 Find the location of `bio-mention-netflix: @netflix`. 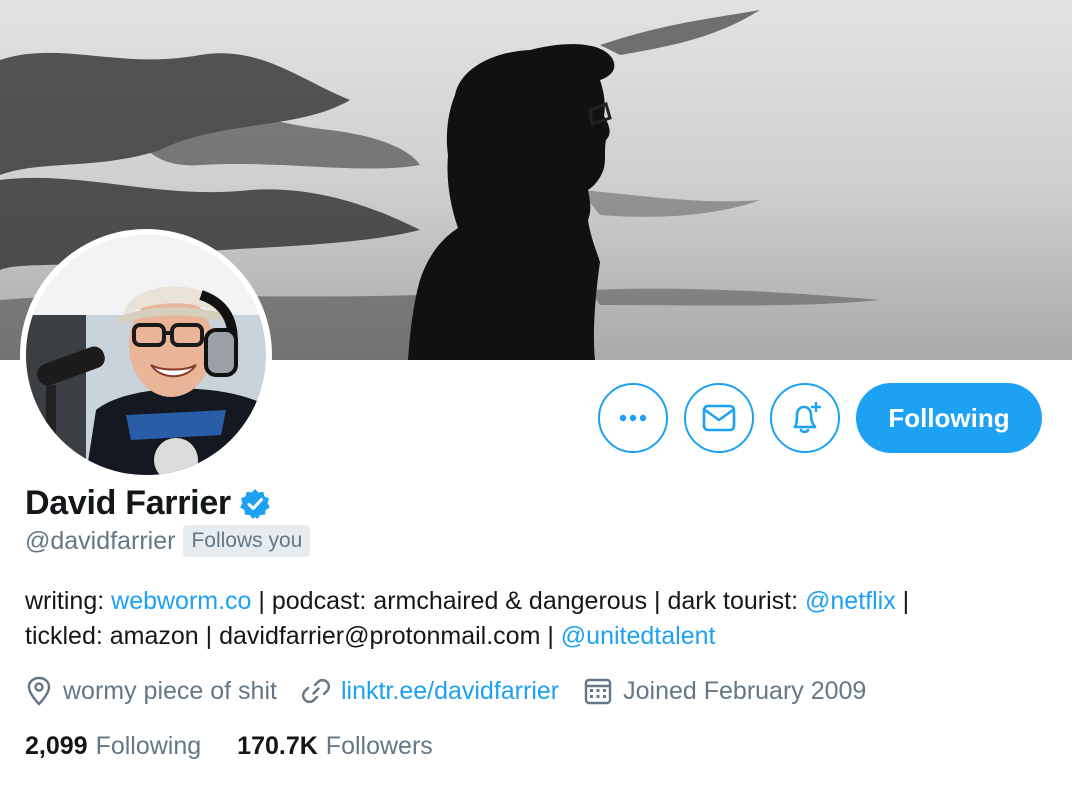

bio-mention-netflix: @netflix is located at coordinates (850, 601).